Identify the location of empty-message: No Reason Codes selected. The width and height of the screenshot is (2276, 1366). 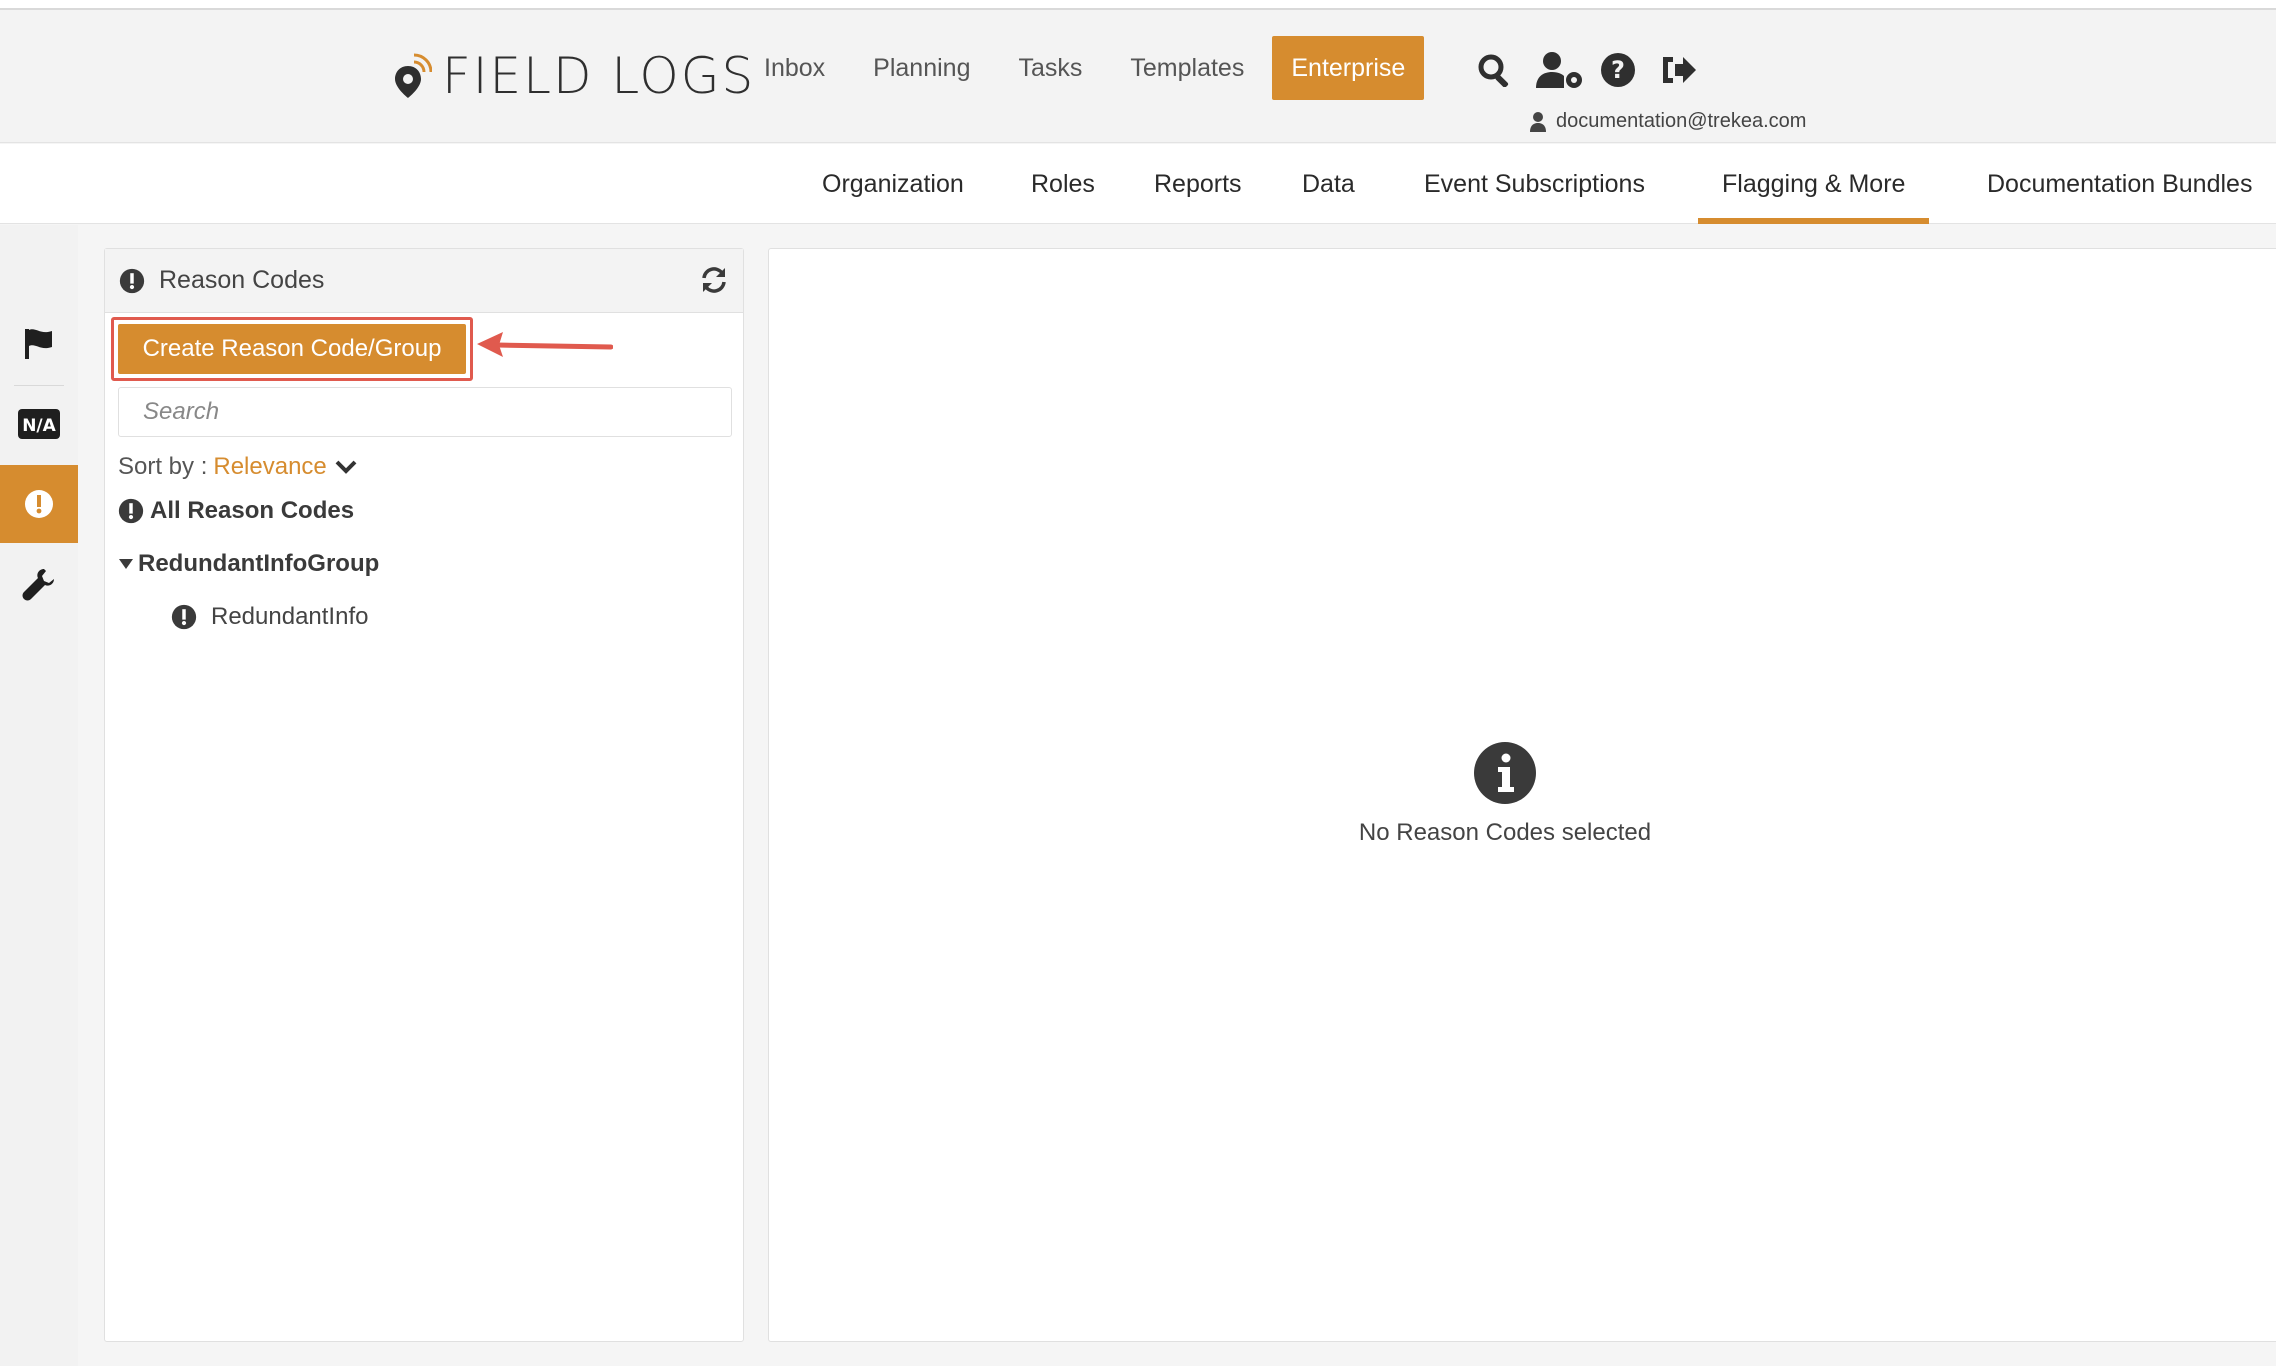
(1505, 832).